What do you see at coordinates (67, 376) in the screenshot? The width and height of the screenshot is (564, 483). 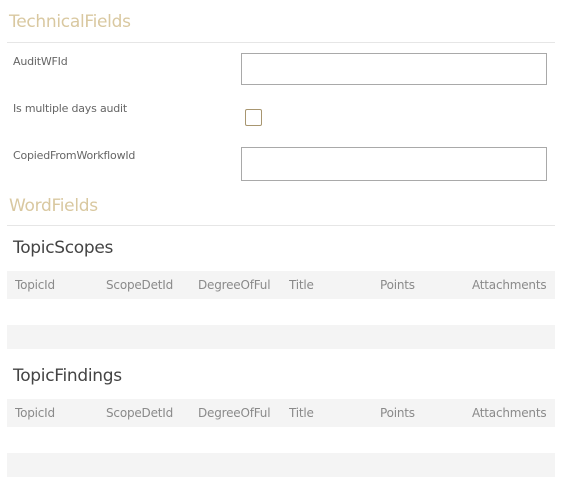 I see `topic-findings-title: TopicFindings` at bounding box center [67, 376].